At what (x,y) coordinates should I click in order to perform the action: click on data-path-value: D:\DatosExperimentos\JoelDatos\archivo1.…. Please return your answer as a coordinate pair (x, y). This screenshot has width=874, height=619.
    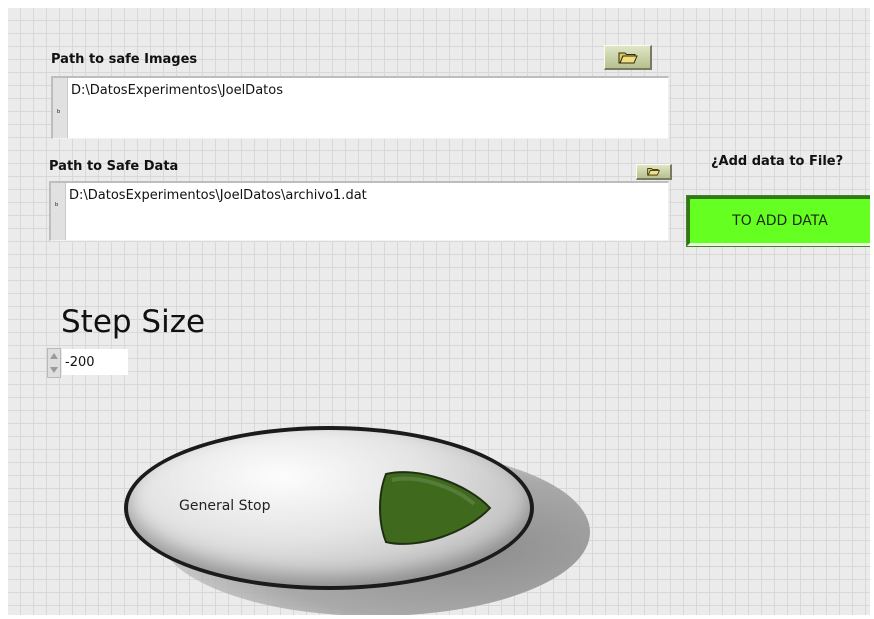
    Looking at the image, I should click on (218, 195).